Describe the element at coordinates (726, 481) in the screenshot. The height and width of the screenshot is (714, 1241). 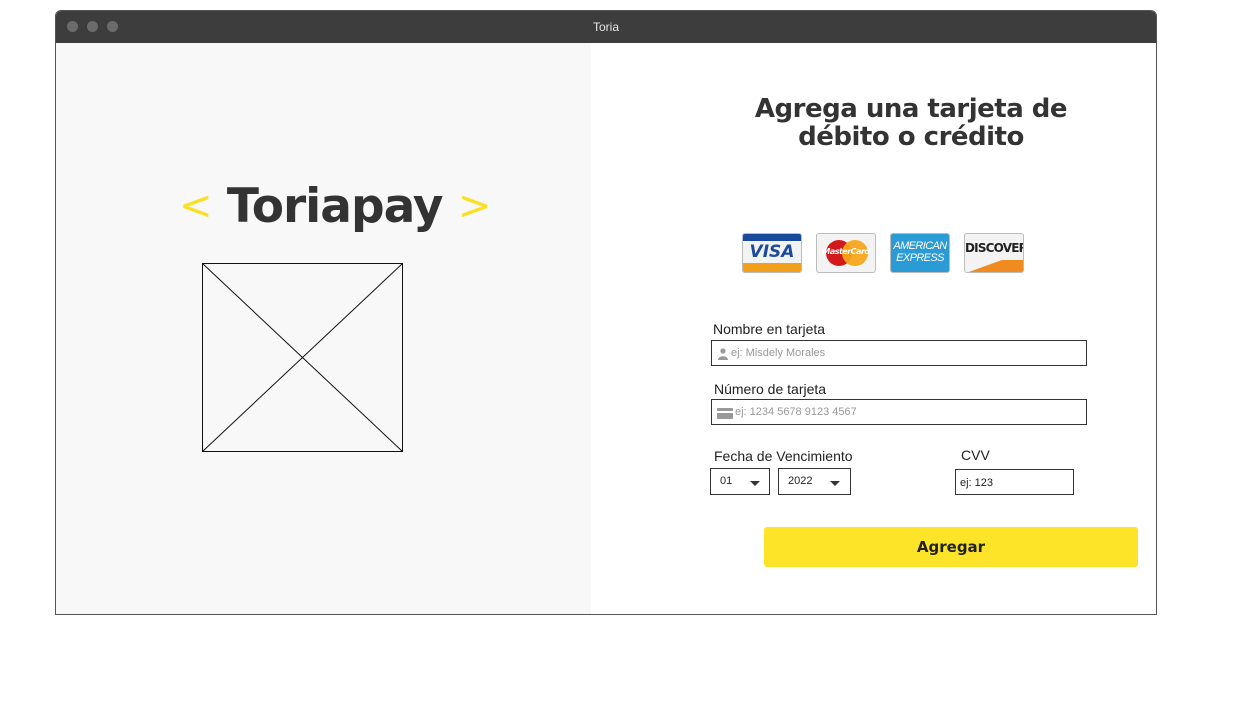
I see `month-value: 01` at that location.